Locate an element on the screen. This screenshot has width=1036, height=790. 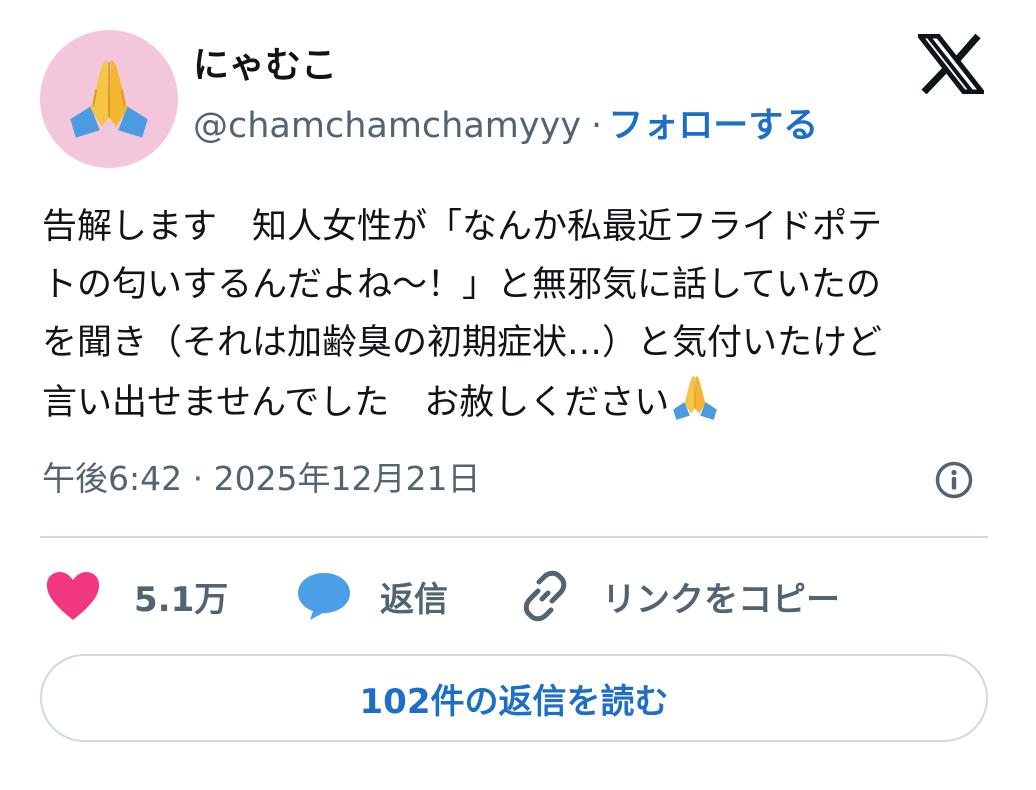
action-bar: 5.1万 返信 リンクをコピー is located at coordinates (514, 596).